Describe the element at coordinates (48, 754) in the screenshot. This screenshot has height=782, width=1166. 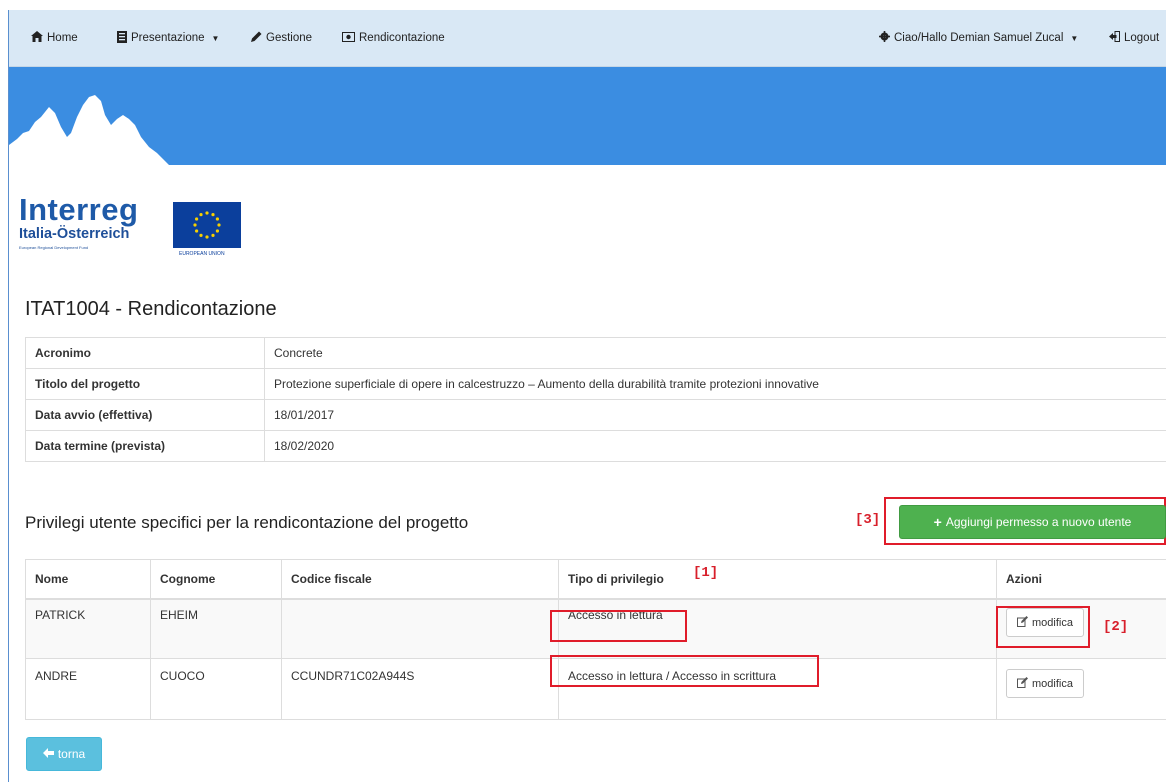
I see `arrow-left-icon` at that location.